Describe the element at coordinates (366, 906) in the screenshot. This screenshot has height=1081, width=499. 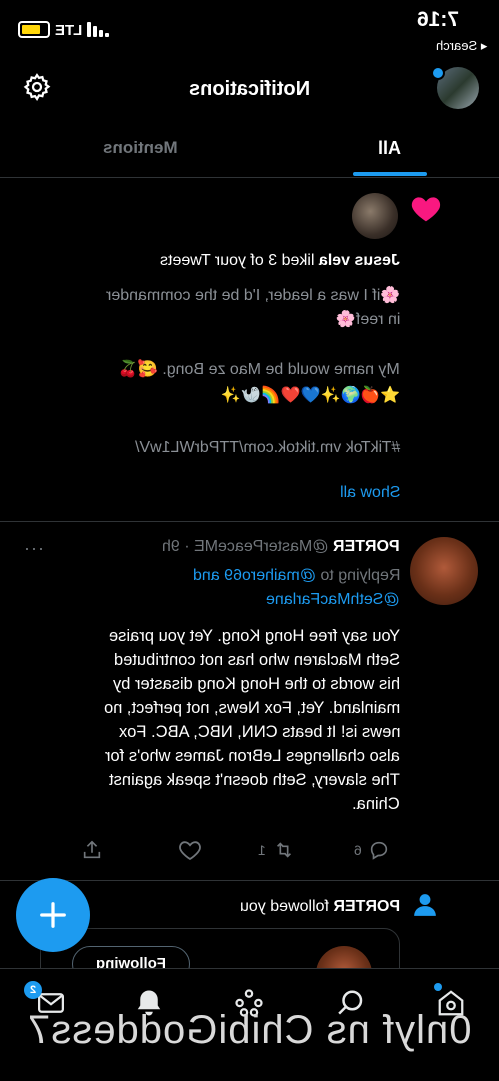
I see `follower-name: PORTER` at that location.